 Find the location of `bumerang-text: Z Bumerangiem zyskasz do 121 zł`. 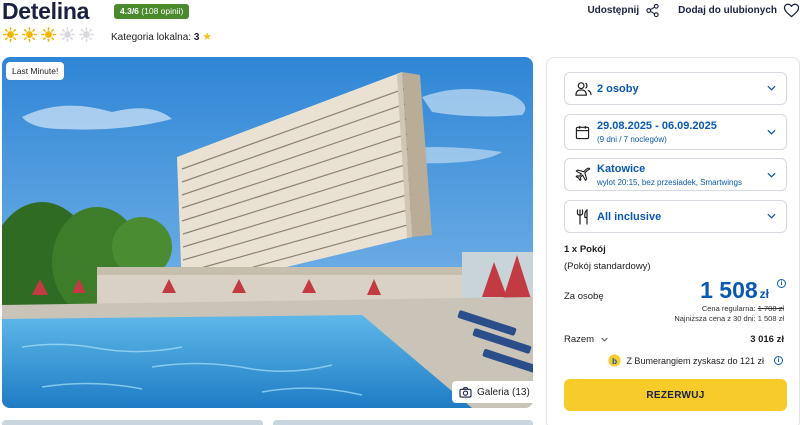

bumerang-text: Z Bumerangiem zyskasz do 121 zł is located at coordinates (695, 360).